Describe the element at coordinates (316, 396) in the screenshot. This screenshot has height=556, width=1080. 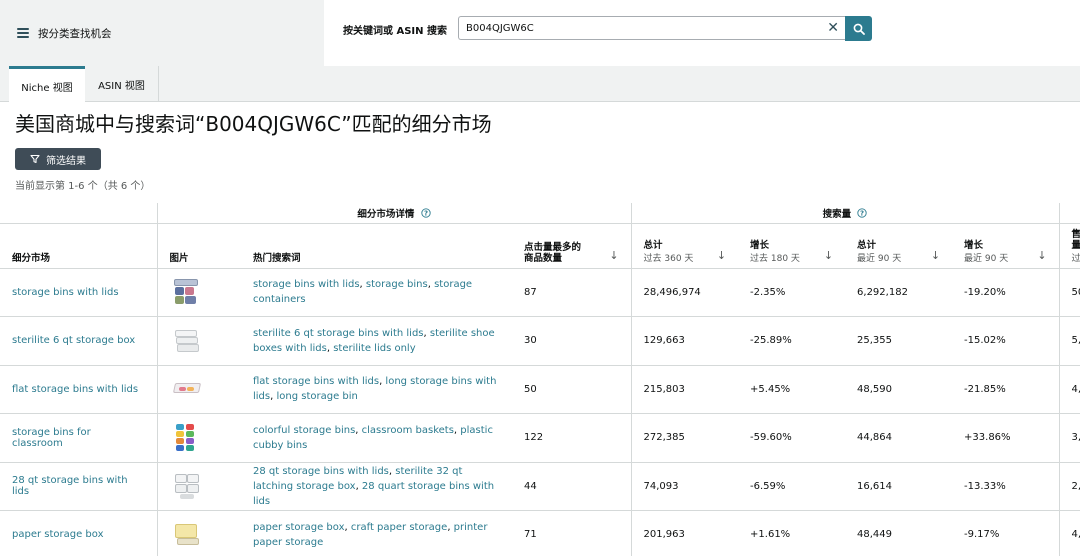
I see `search-term-link: long storage bin` at that location.